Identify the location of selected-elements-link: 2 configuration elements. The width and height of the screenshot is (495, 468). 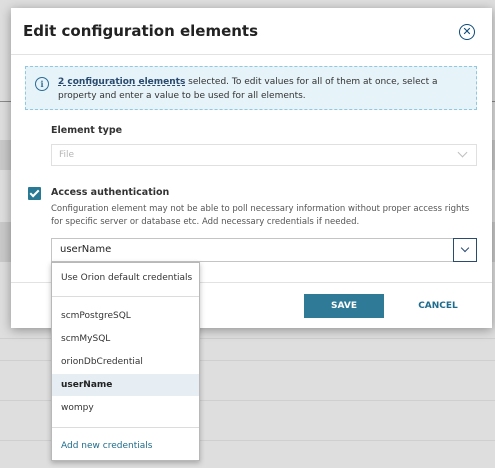
(121, 82).